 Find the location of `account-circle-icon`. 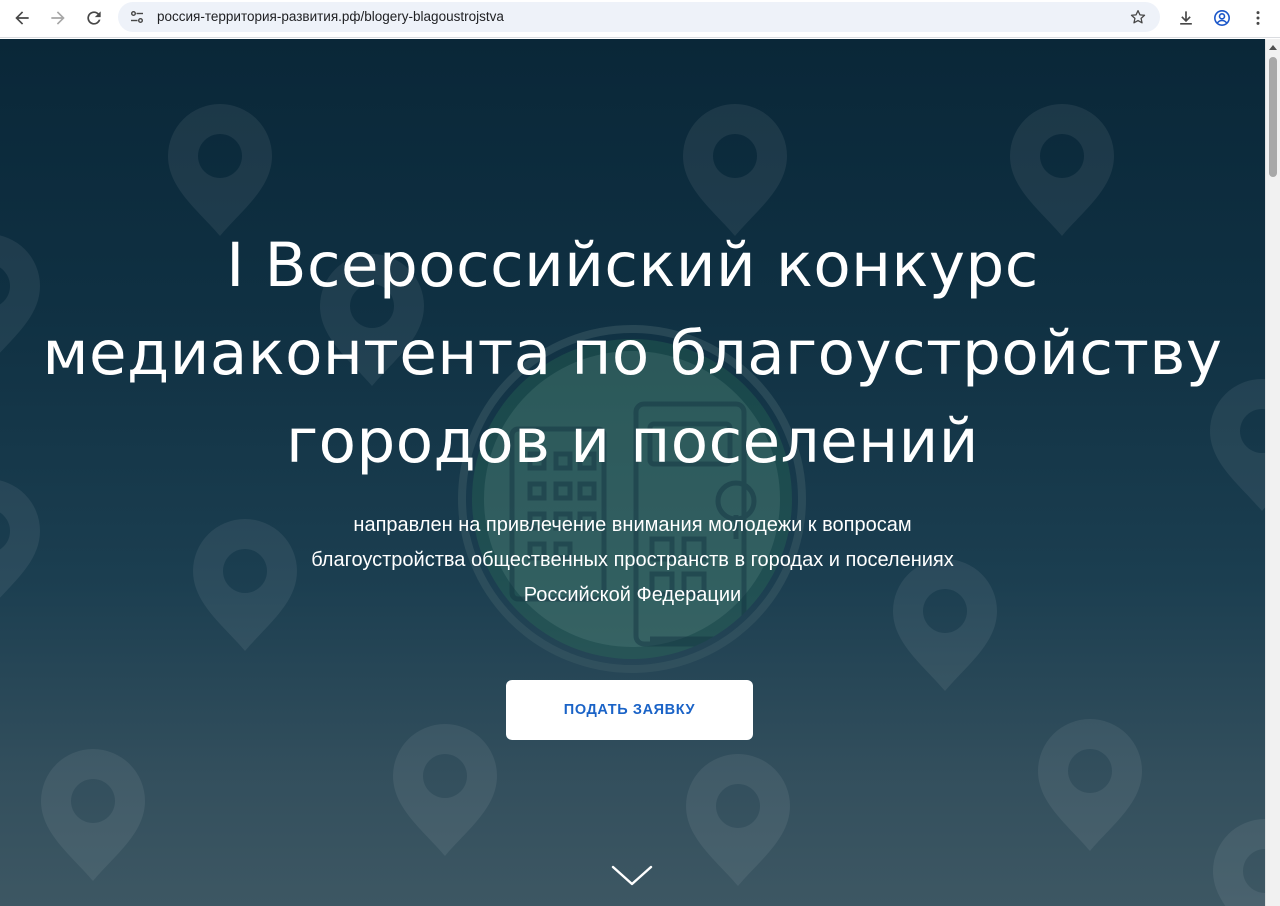

account-circle-icon is located at coordinates (1222, 18).